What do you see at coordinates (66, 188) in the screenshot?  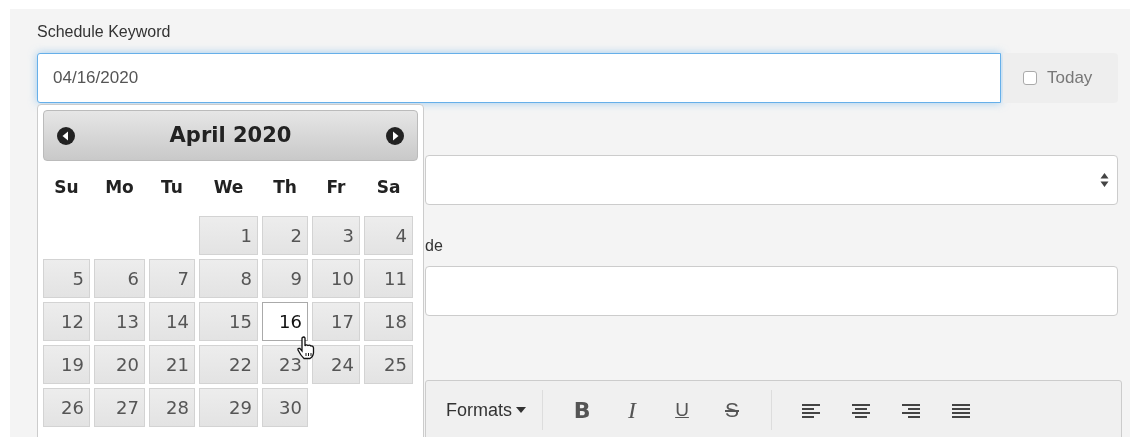 I see `weekday-label: Su` at bounding box center [66, 188].